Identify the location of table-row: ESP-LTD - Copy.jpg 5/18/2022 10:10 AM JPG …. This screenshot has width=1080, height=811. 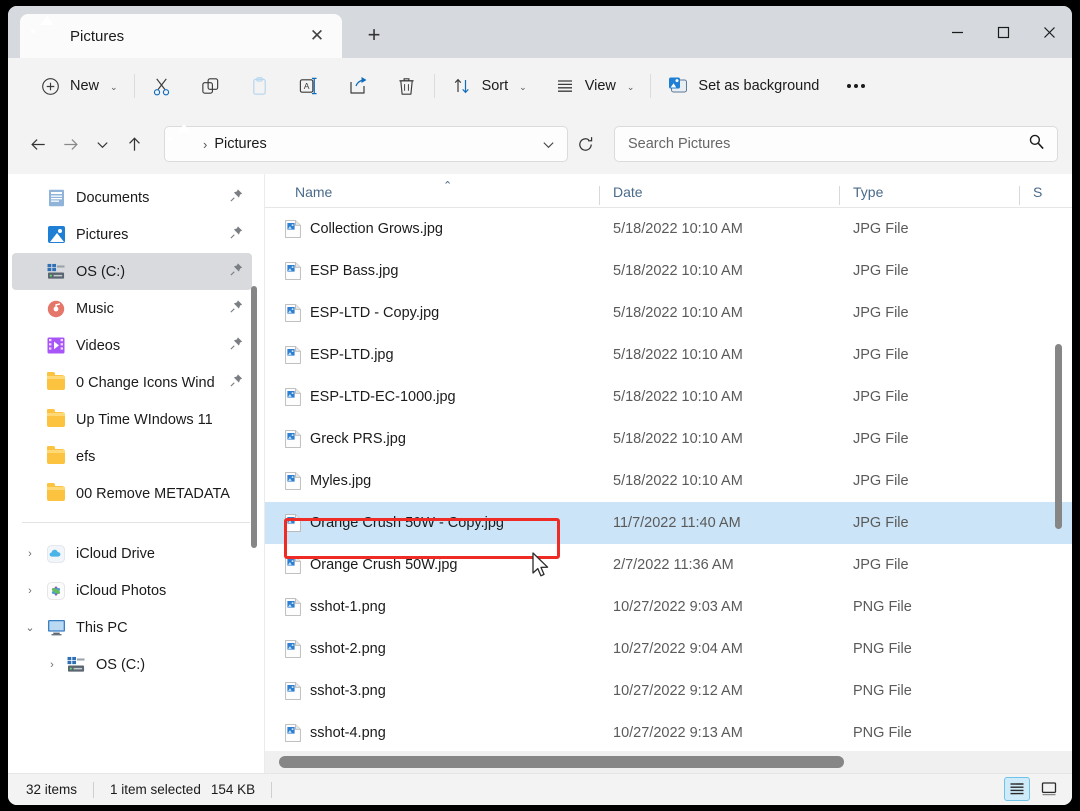
(668, 313).